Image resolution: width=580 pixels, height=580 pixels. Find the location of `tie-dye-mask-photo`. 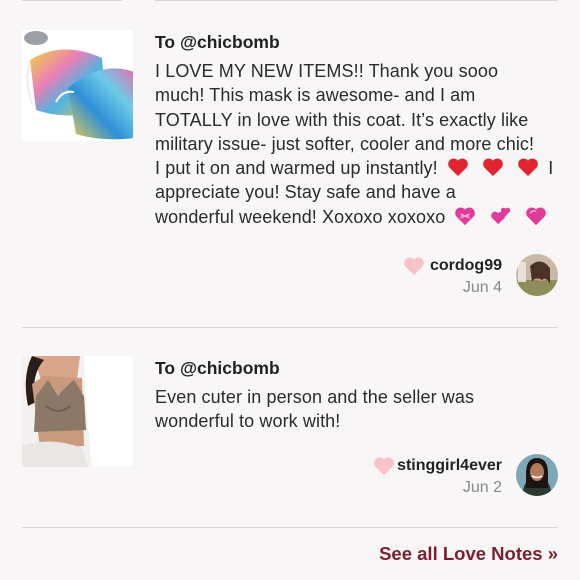

tie-dye-mask-photo is located at coordinates (77, 85).